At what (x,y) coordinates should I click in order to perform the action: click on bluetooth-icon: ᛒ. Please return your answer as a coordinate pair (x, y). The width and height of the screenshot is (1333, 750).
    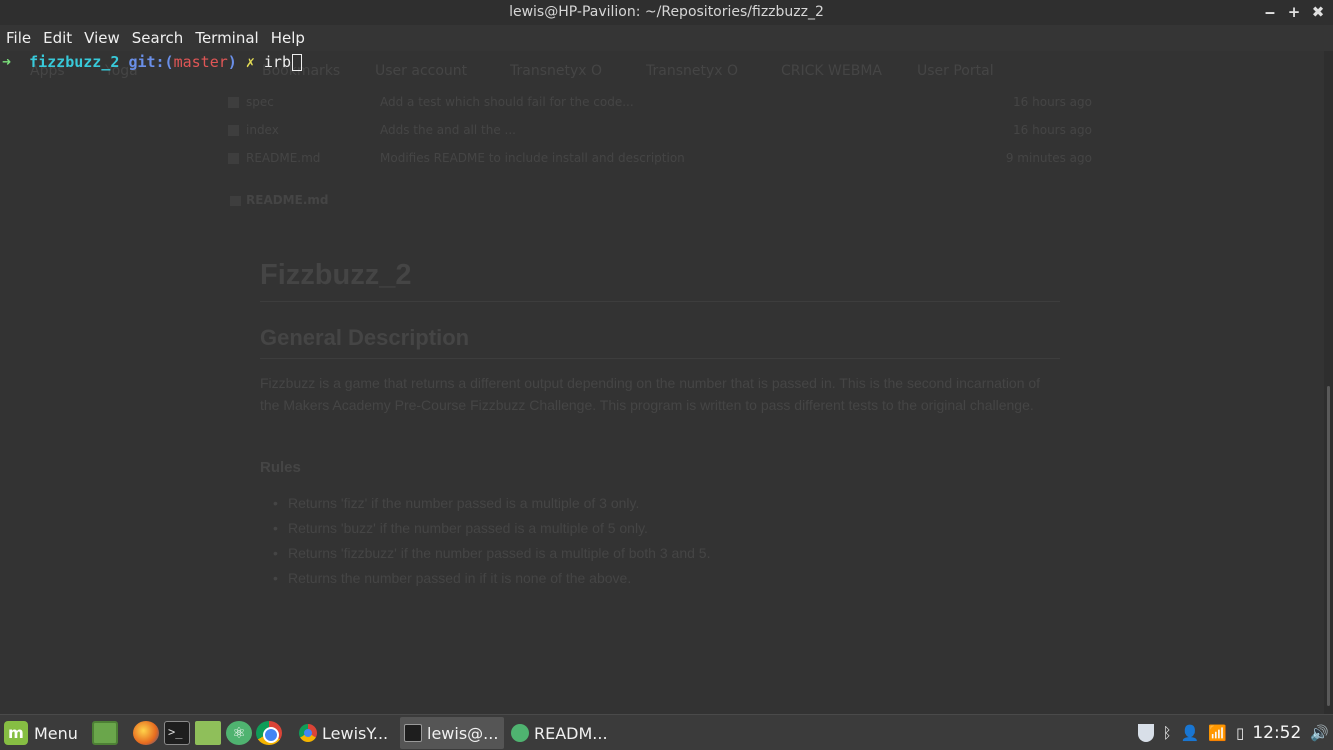
    Looking at the image, I should click on (1167, 733).